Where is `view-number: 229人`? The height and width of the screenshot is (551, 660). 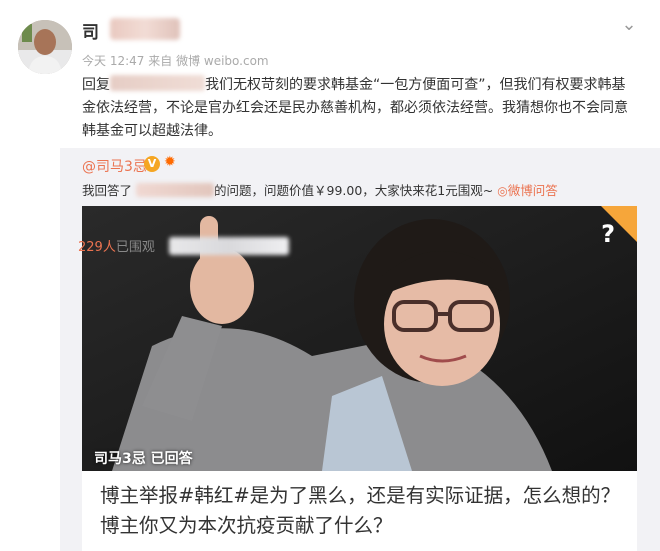
view-number: 229人 is located at coordinates (97, 247).